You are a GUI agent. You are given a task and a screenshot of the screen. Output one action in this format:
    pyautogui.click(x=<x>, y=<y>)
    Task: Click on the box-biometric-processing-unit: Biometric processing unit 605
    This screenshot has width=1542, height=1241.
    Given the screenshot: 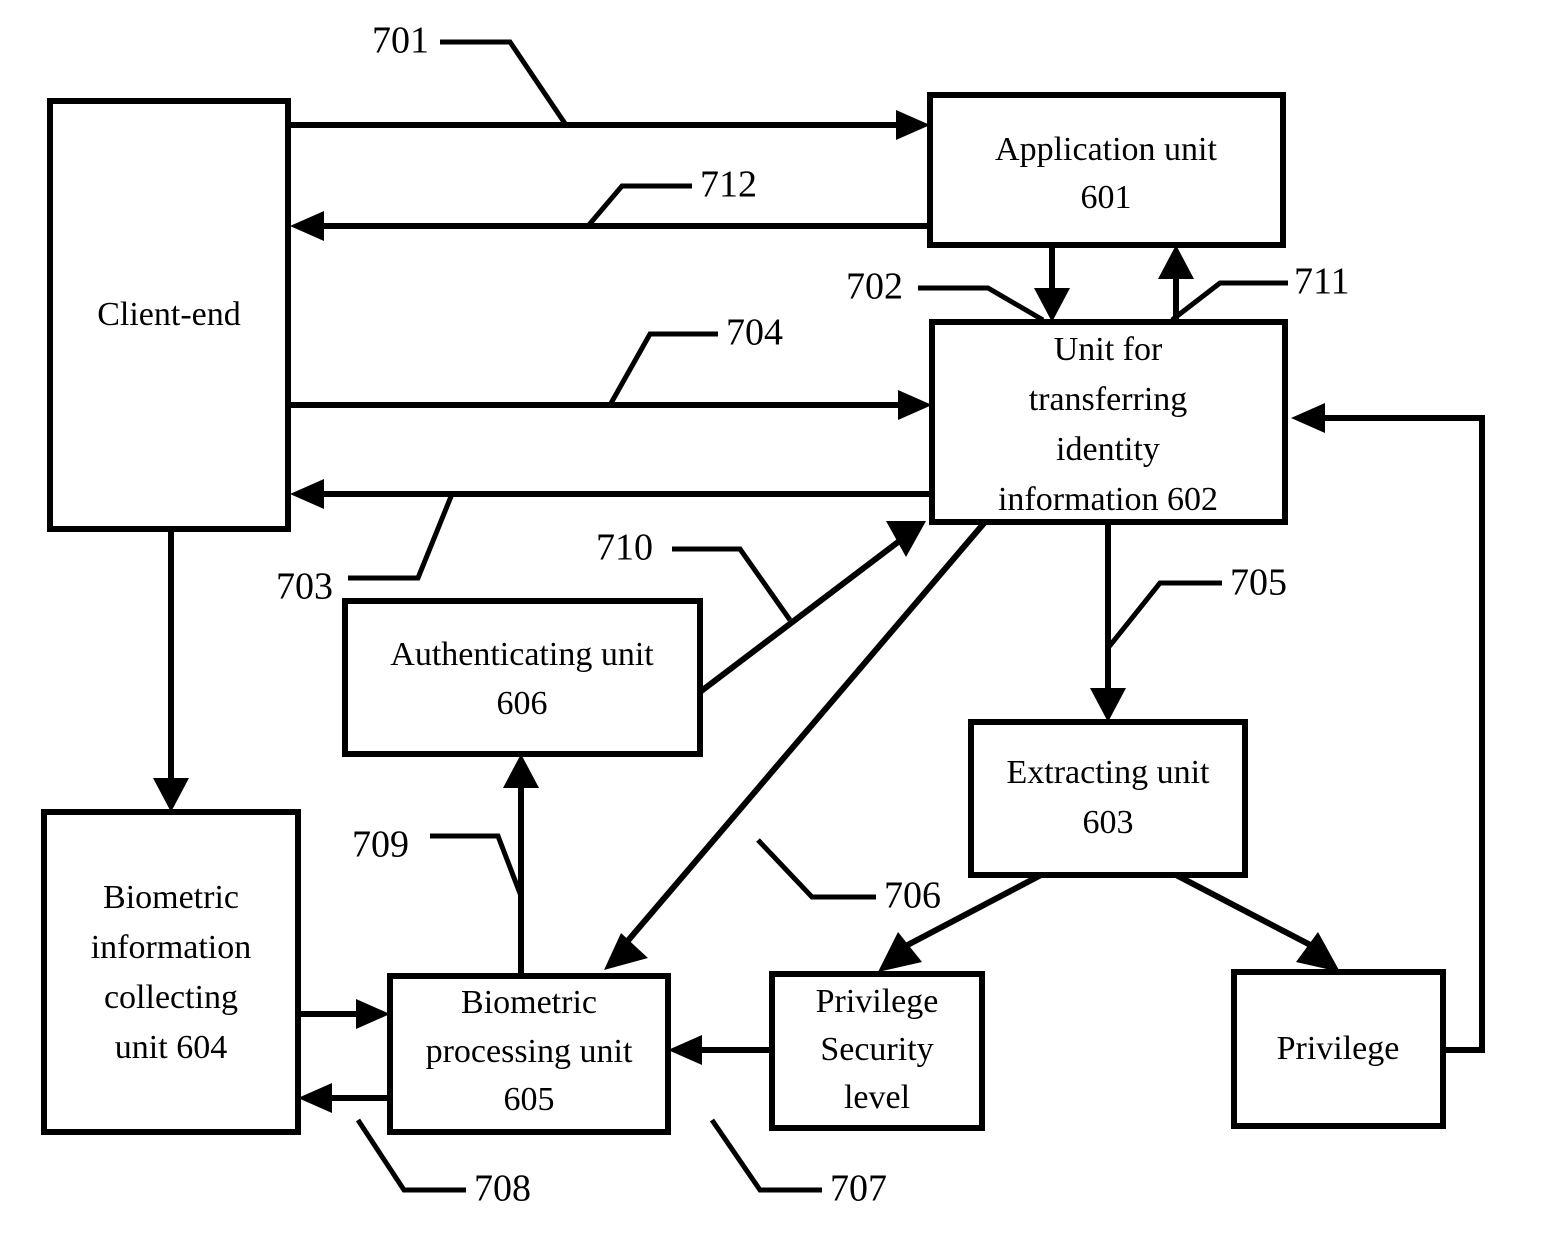 What is the action you would take?
    pyautogui.click(x=529, y=1054)
    